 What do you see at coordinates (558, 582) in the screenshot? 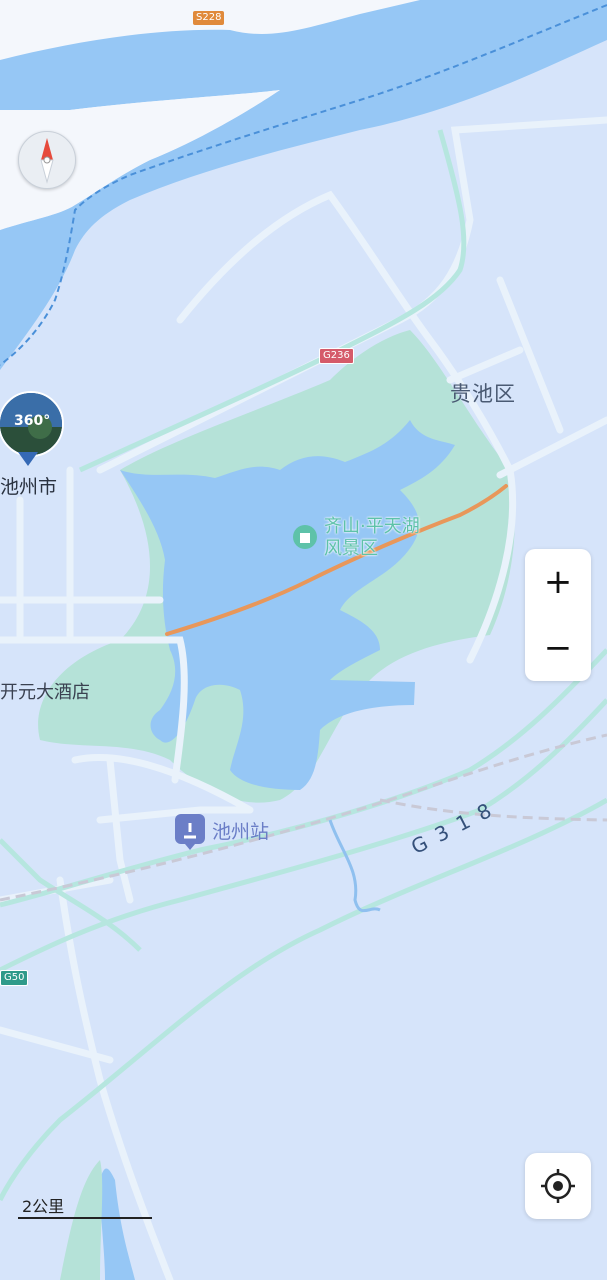
I see `zoom-in-button: +` at bounding box center [558, 582].